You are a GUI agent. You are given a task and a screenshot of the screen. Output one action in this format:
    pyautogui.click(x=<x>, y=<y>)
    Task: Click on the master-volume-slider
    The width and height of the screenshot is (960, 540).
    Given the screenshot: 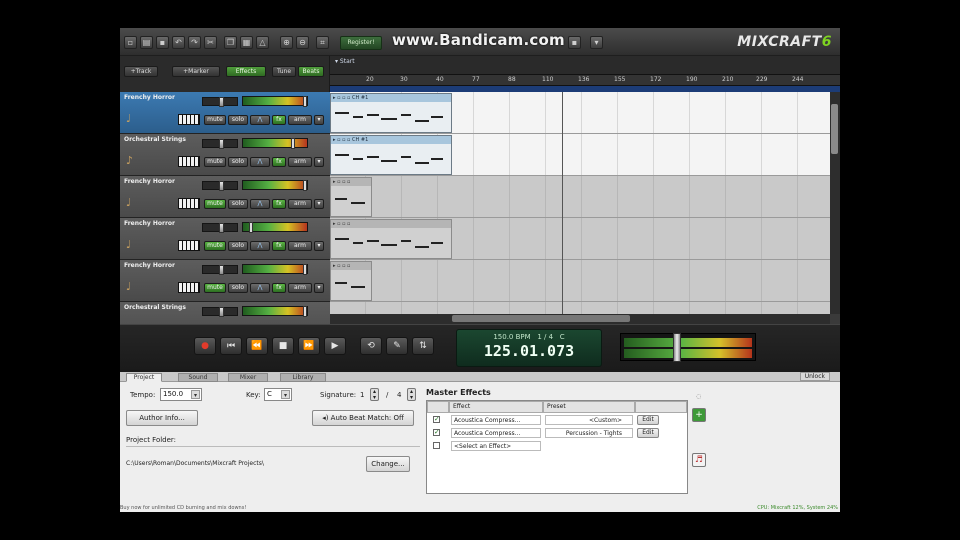 What is the action you would take?
    pyautogui.click(x=677, y=347)
    